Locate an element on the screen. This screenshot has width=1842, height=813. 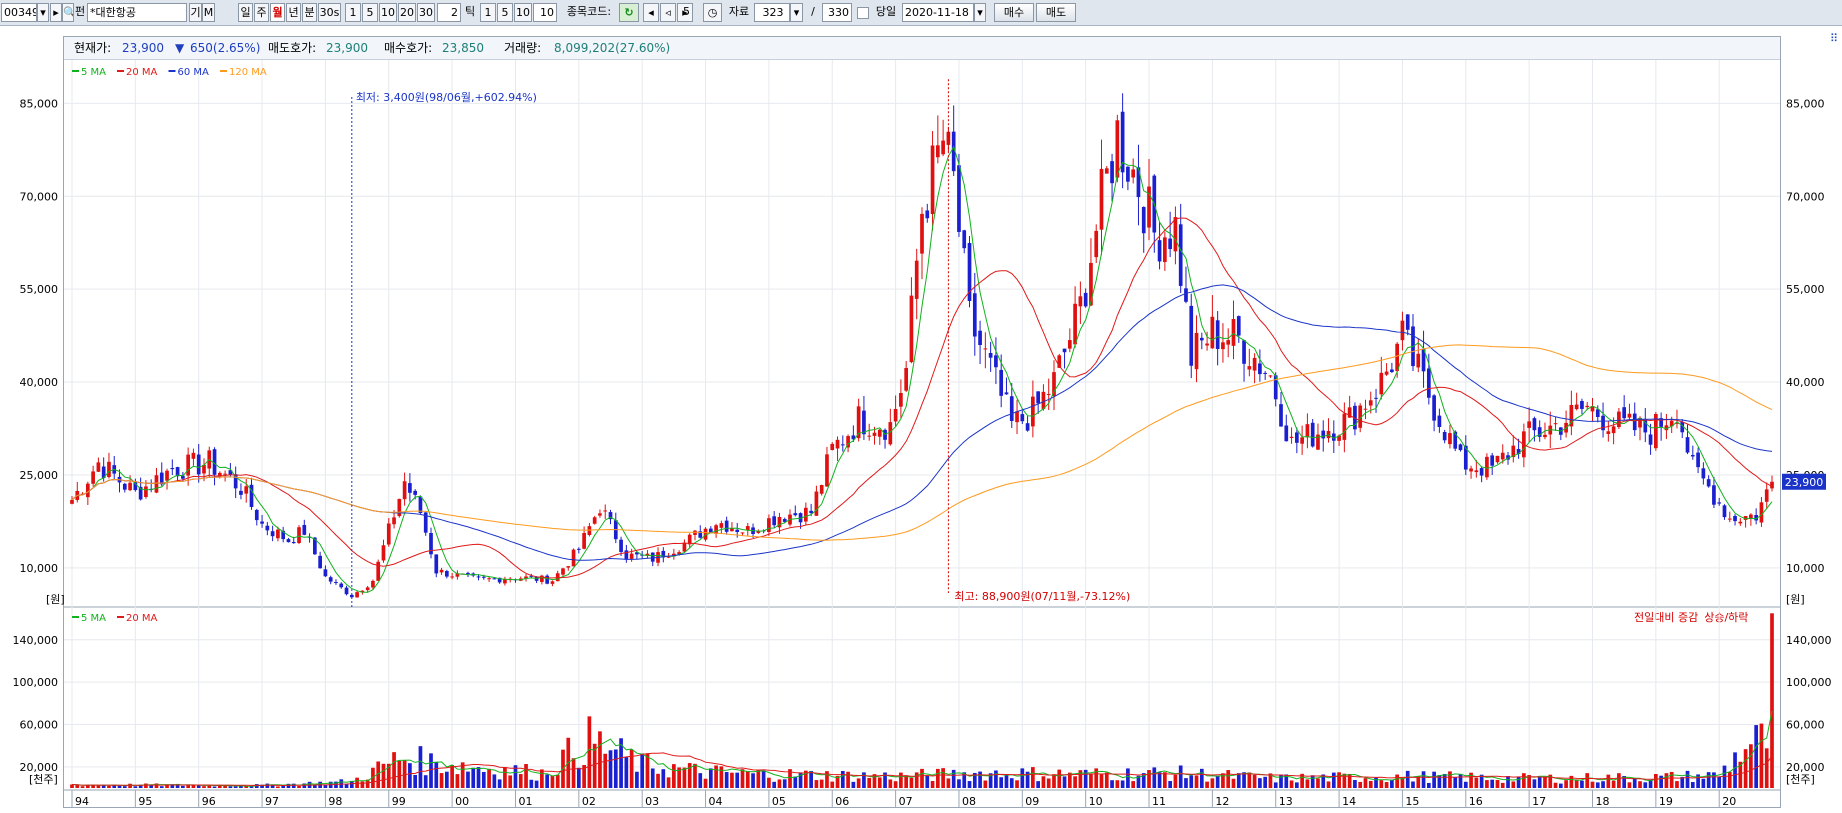
price-legend-label: 120 MA is located at coordinates (248, 72).